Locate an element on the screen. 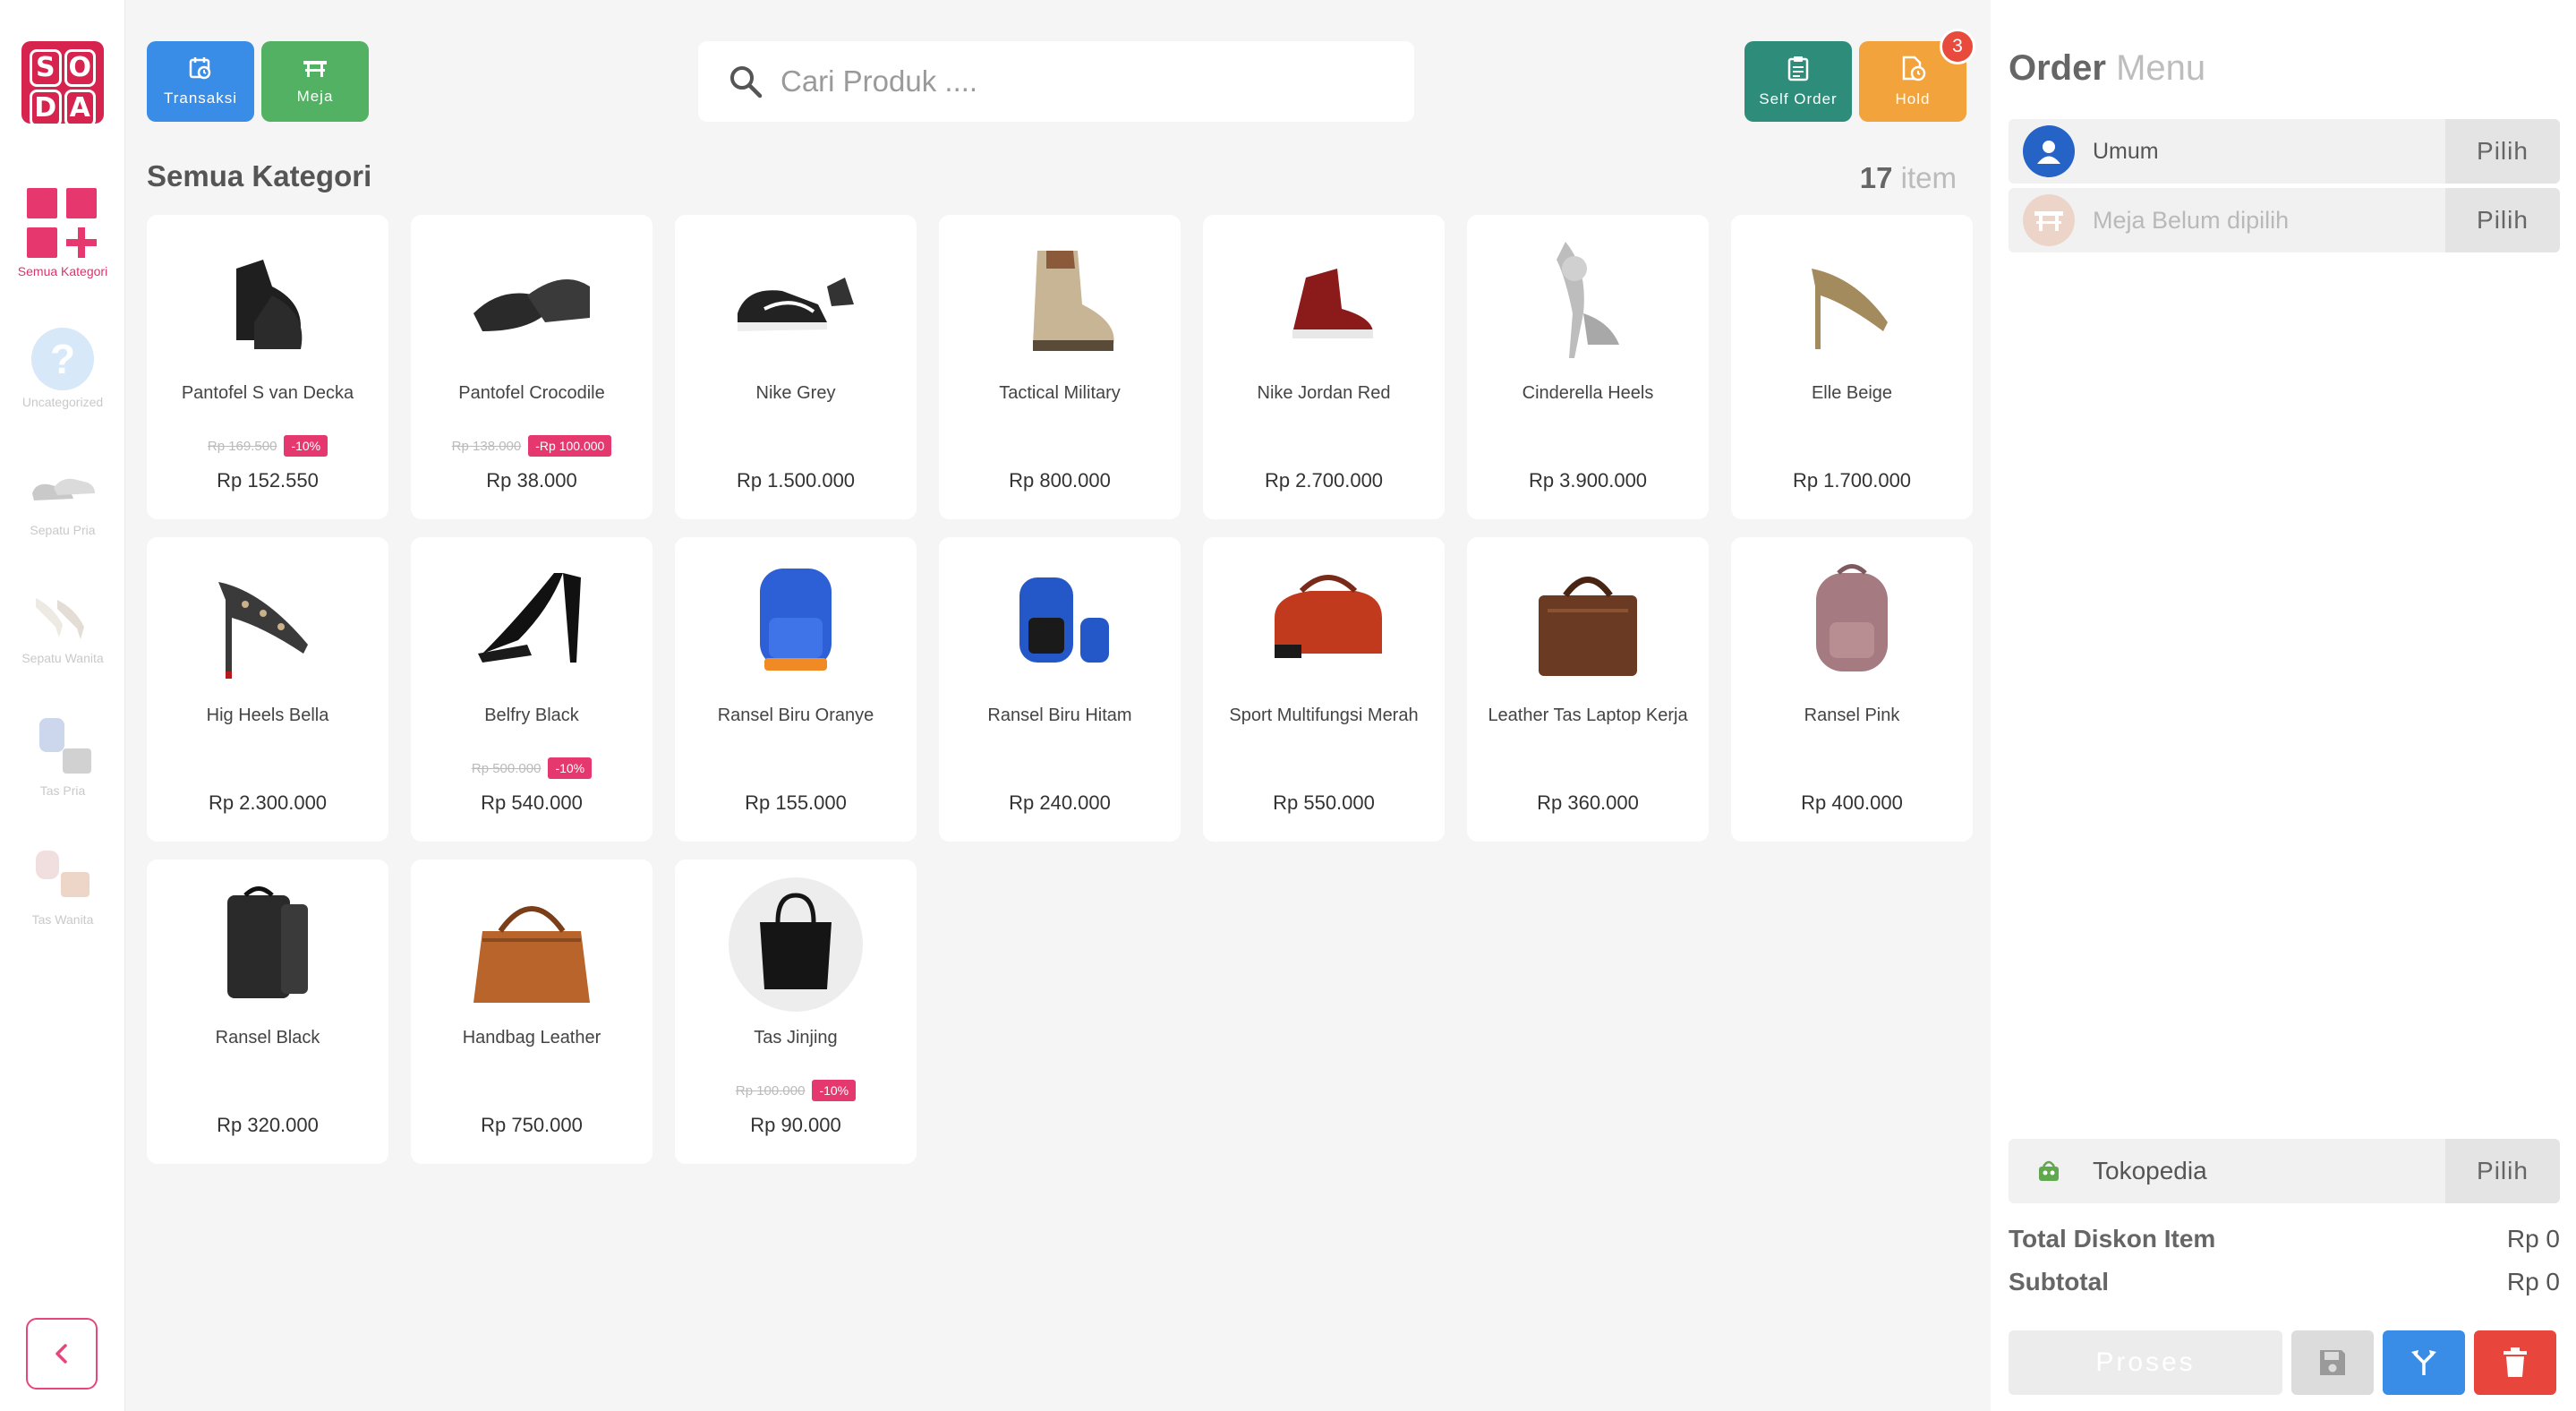 The image size is (2576, 1411). product-card: Tas Jinjing Rp 100.000 -10% Rp 90.000 is located at coordinates (796, 1011).